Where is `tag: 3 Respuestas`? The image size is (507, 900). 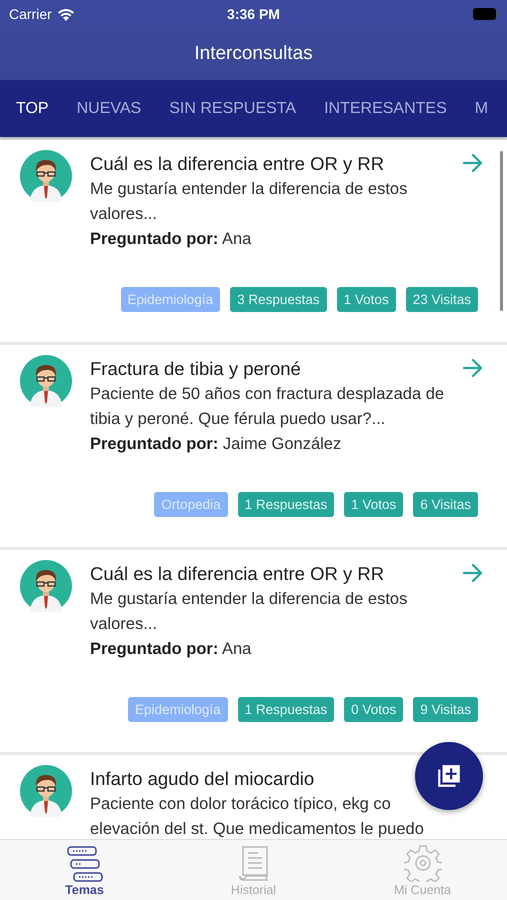 tag: 3 Respuestas is located at coordinates (278, 299).